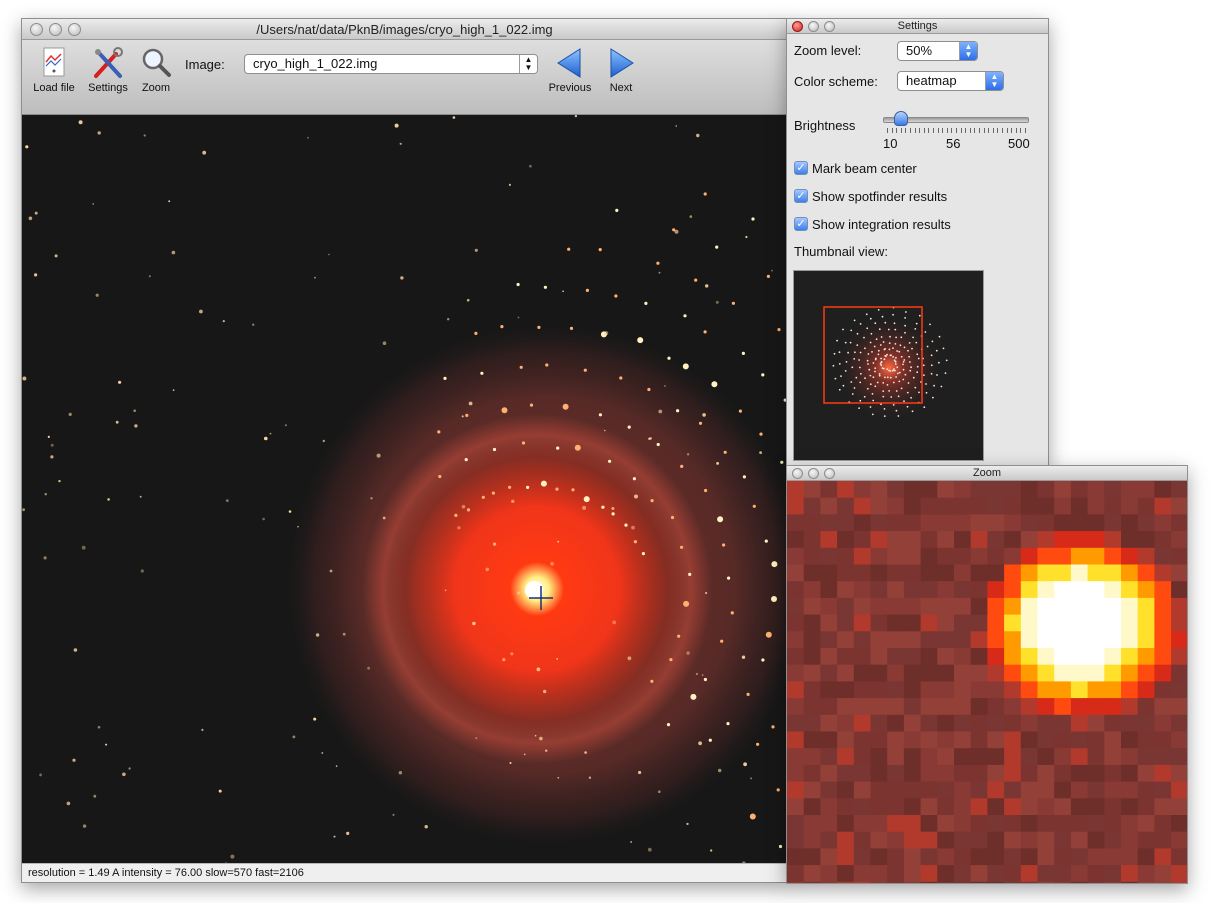 Image resolution: width=1212 pixels, height=903 pixels. Describe the element at coordinates (890, 143) in the screenshot. I see `brightness-min-label: 10` at that location.